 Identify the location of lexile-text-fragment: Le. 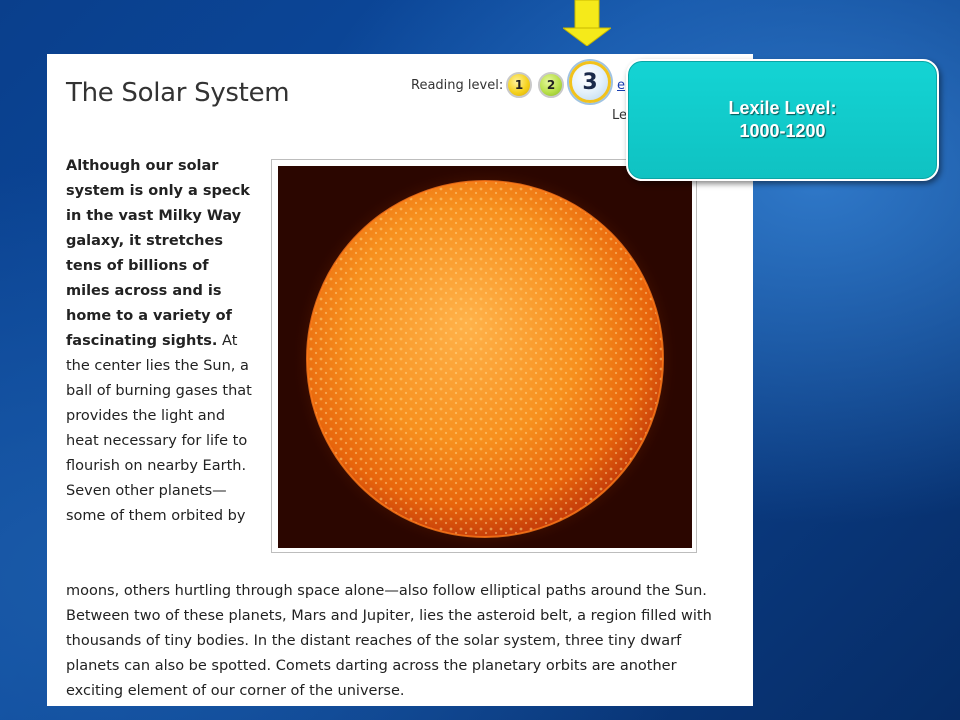
(620, 115).